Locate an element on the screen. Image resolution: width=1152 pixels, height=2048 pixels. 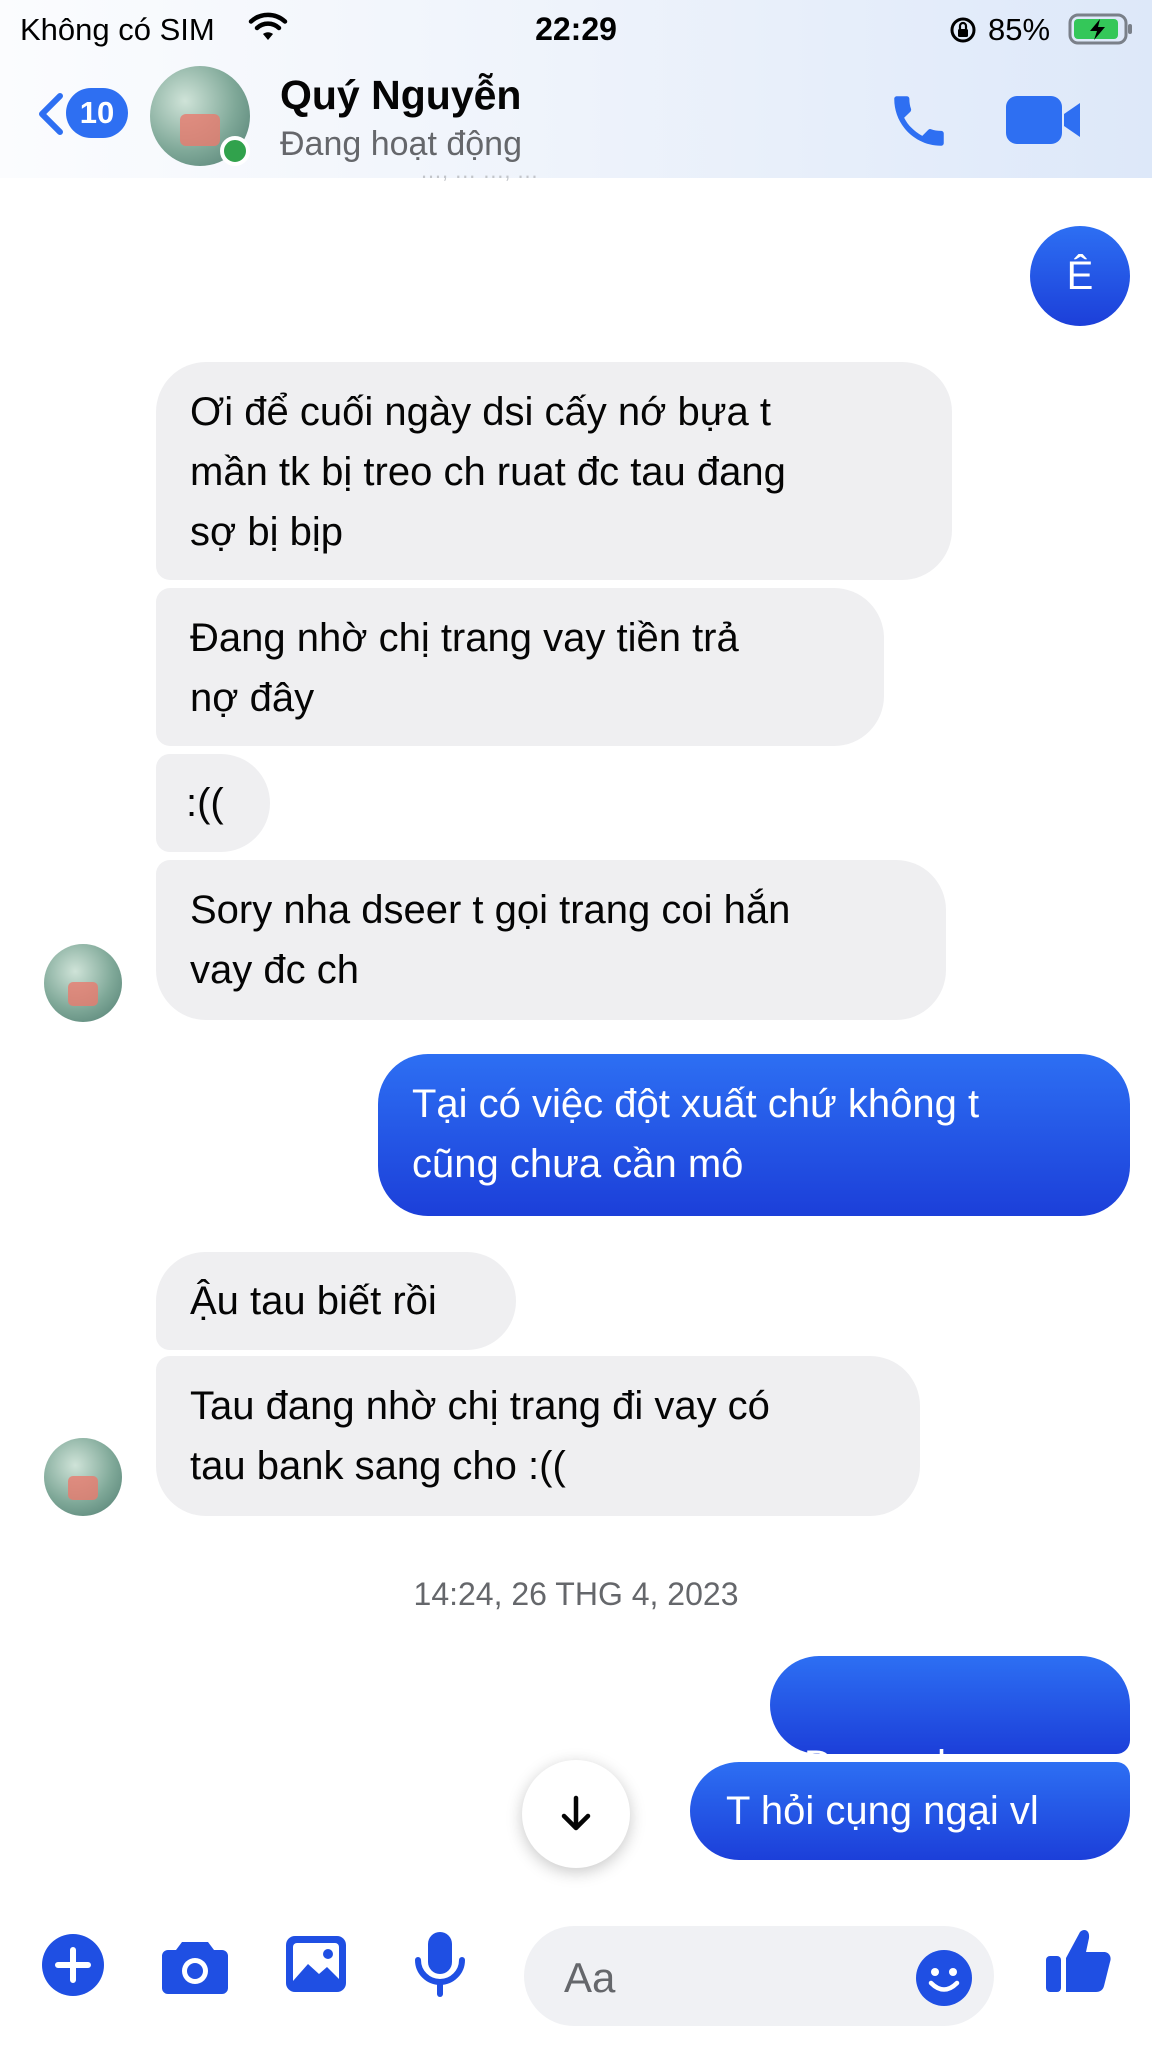
message-bubble-incoming: :(( is located at coordinates (213, 803).